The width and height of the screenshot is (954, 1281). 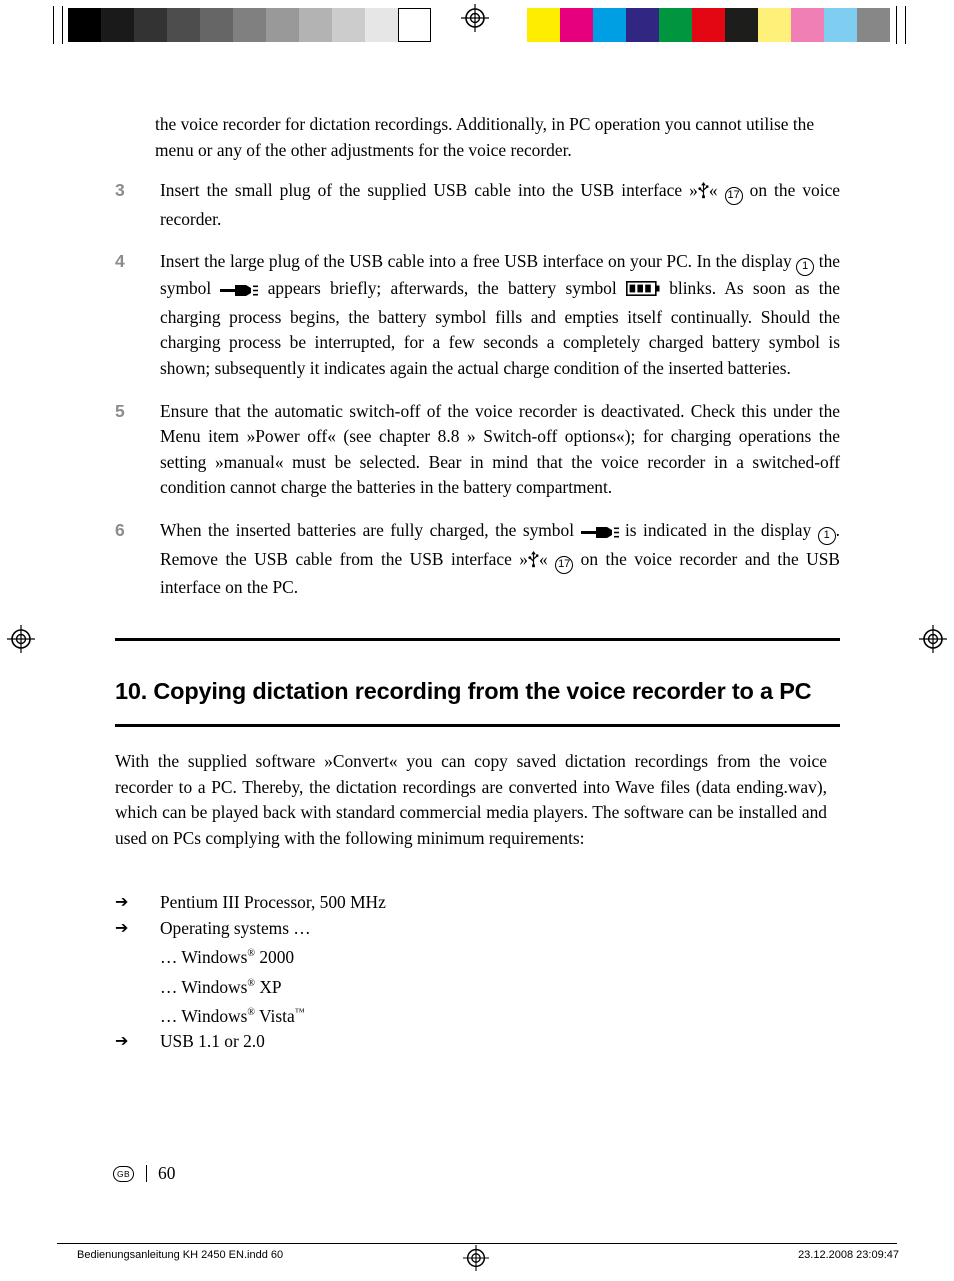 What do you see at coordinates (716, 190) in the screenshot?
I see `step3-text-mid: «` at bounding box center [716, 190].